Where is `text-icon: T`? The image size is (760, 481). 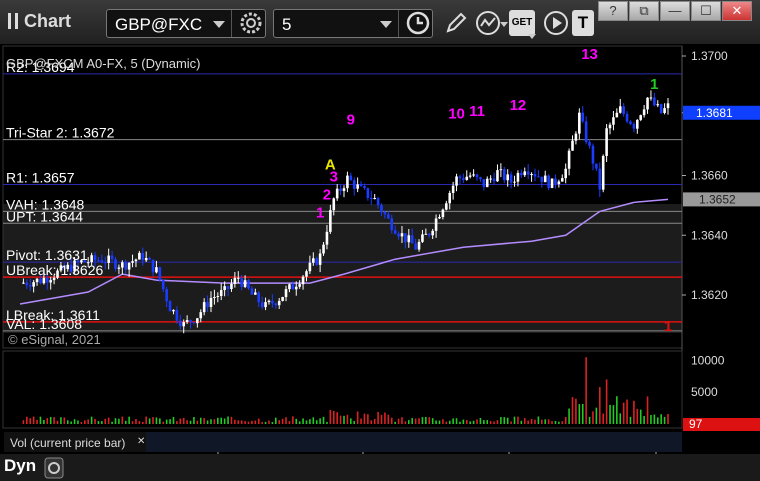 text-icon: T is located at coordinates (583, 23).